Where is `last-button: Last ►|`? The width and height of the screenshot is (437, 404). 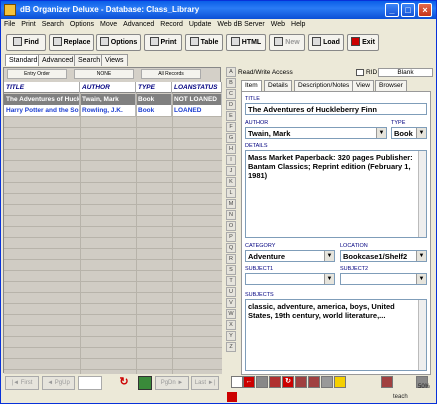 last-button: Last ►| is located at coordinates (205, 383).